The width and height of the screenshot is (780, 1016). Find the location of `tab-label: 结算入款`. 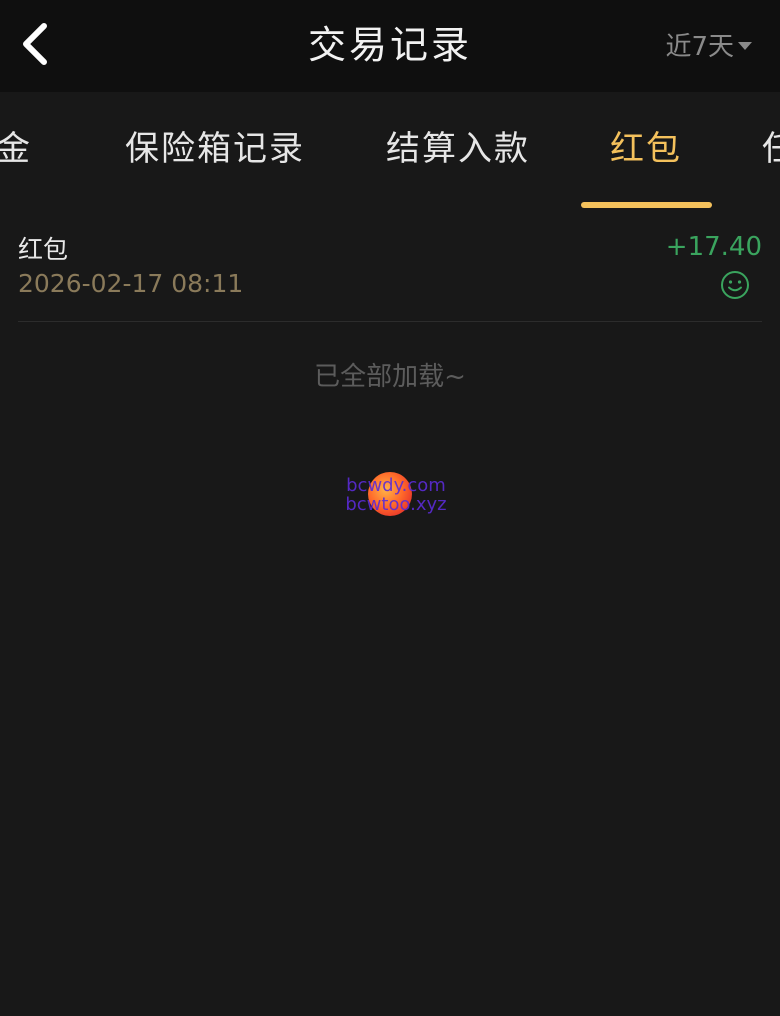

tab-label: 结算入款 is located at coordinates (458, 149).